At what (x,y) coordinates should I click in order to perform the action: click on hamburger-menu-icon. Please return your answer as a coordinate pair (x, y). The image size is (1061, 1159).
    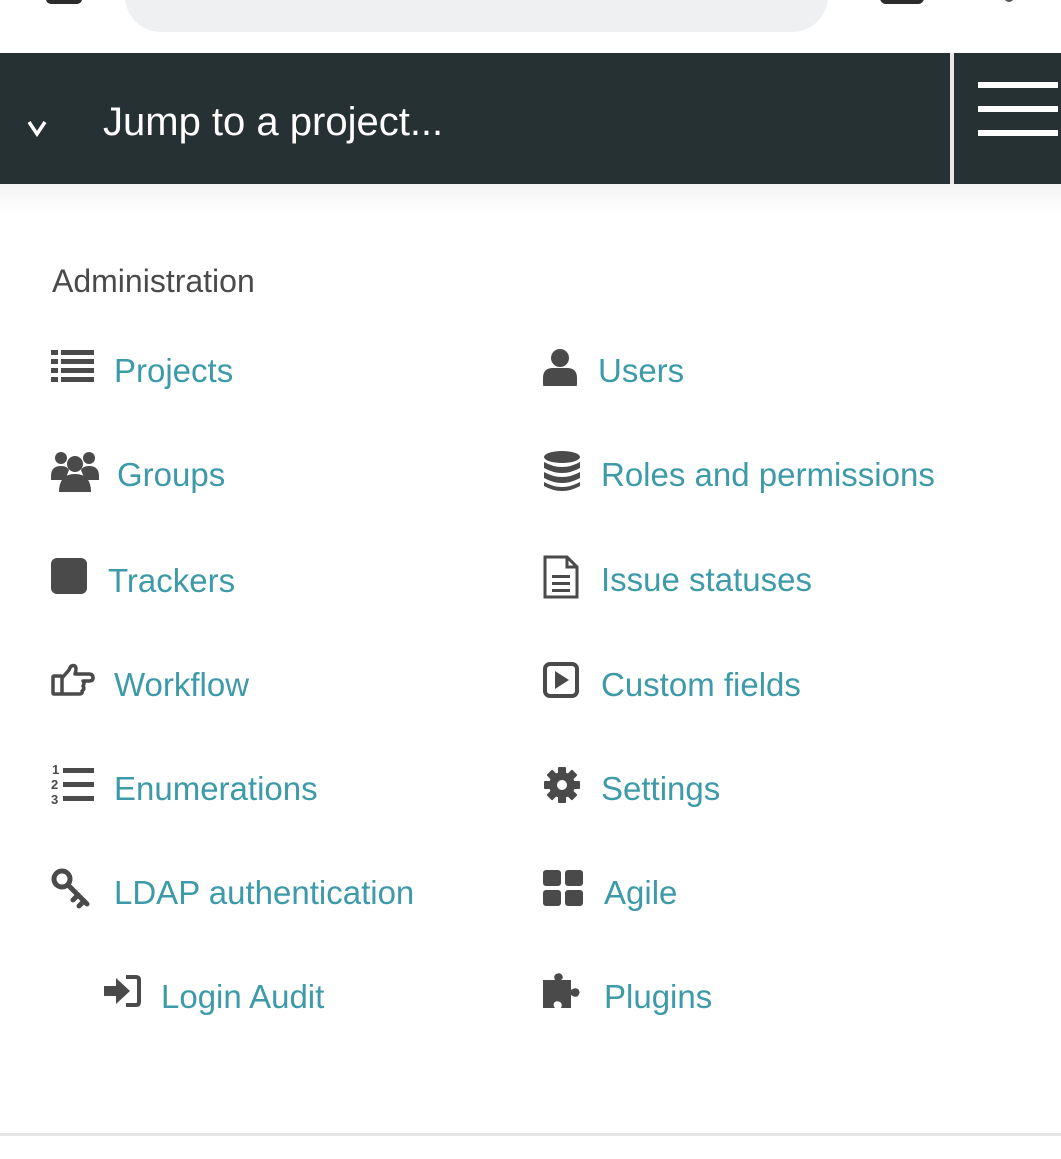
    Looking at the image, I should click on (1018, 110).